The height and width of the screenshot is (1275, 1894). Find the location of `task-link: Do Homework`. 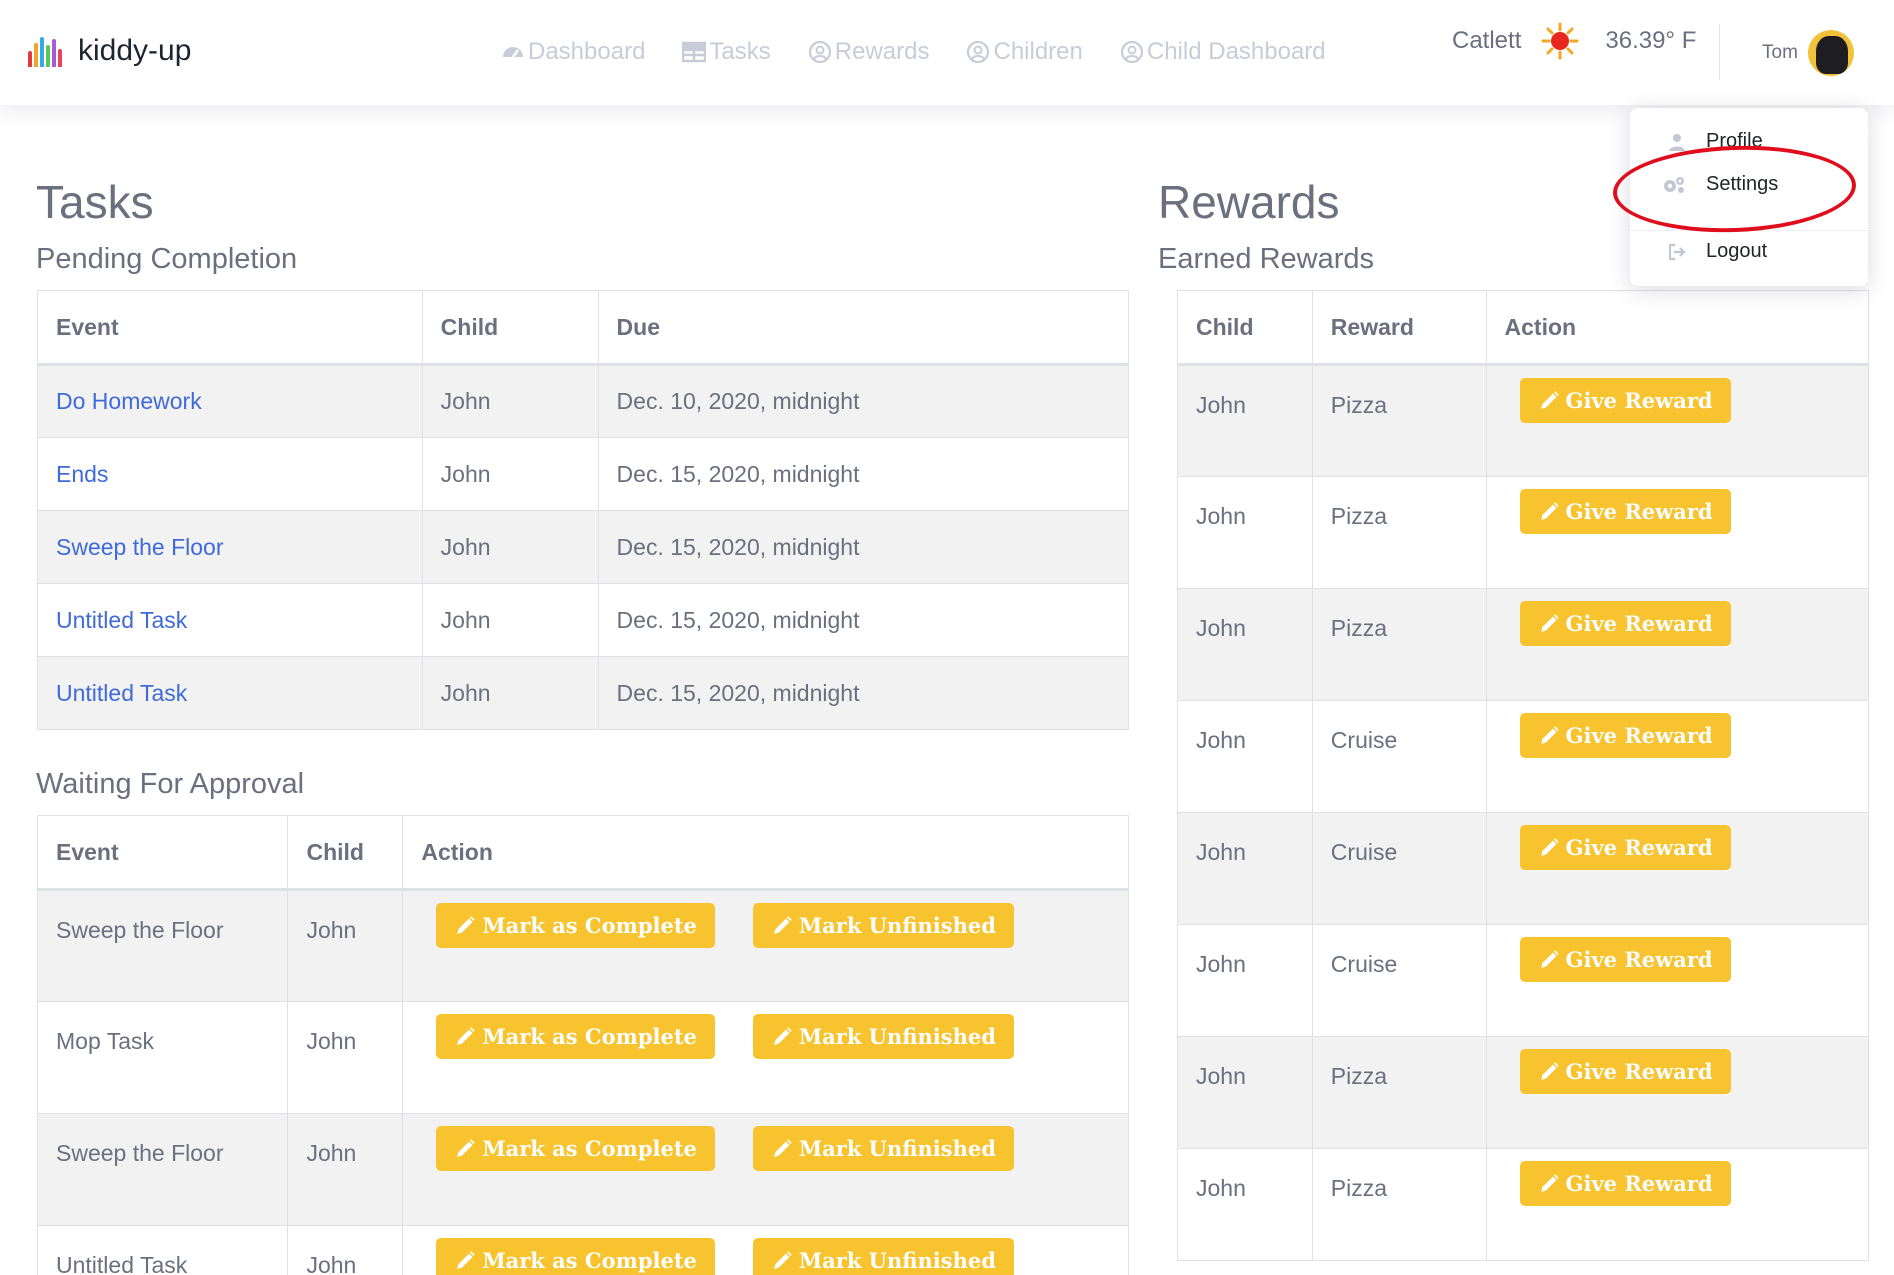

task-link: Do Homework is located at coordinates (129, 401).